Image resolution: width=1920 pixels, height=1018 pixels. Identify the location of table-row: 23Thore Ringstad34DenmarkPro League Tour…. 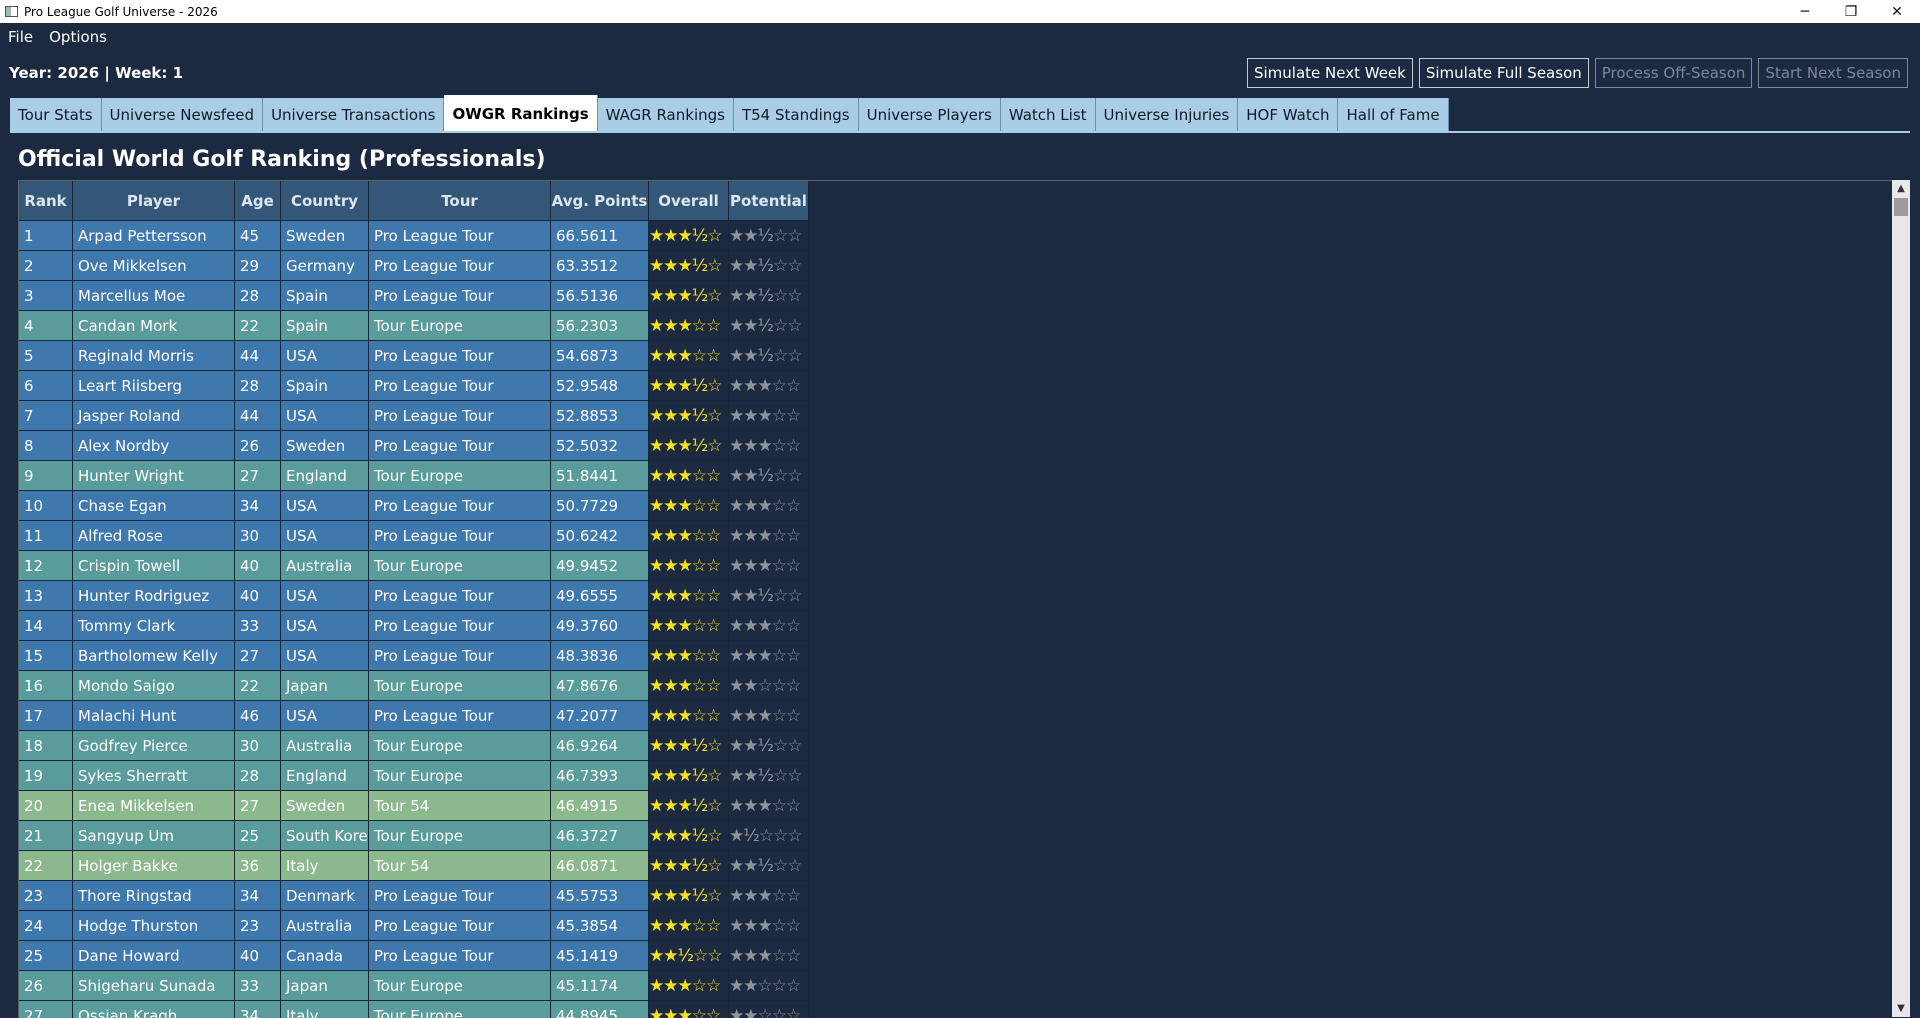
(414, 896).